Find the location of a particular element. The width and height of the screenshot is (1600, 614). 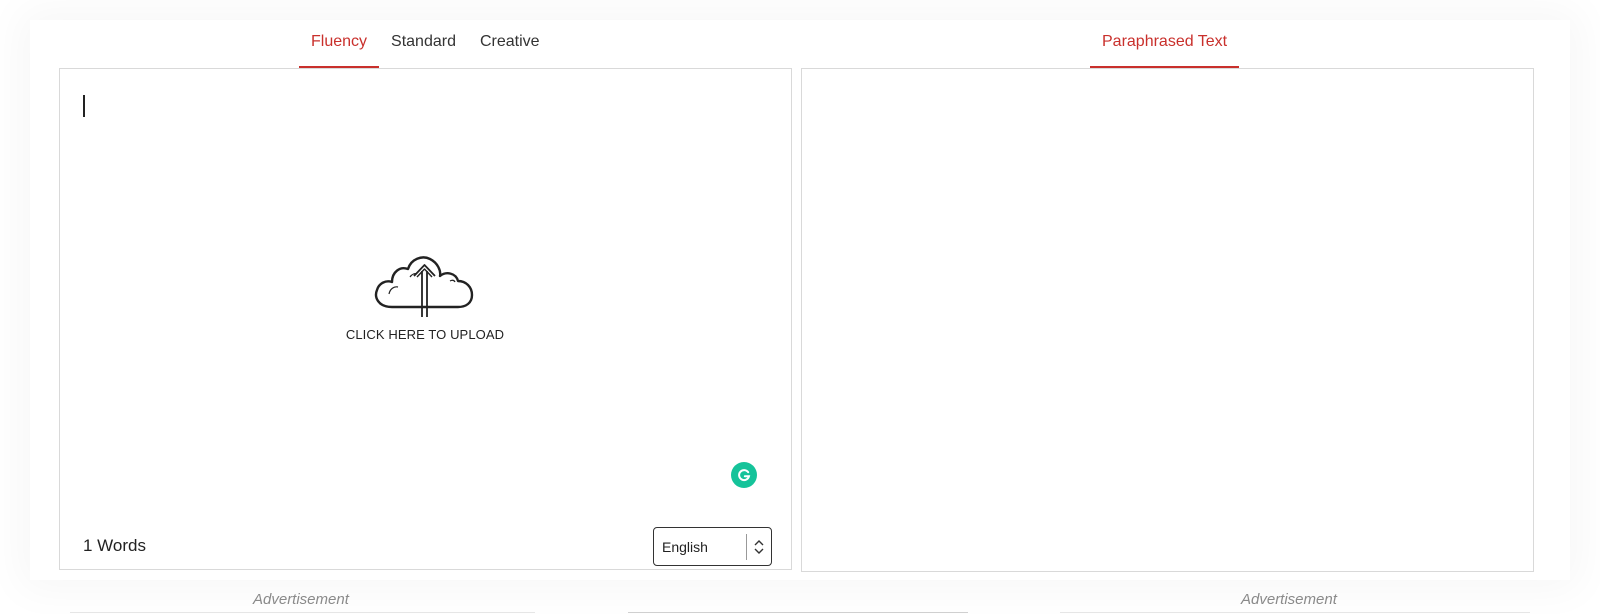

mode-tabs: Fluency Standard Creative is located at coordinates (425, 48).